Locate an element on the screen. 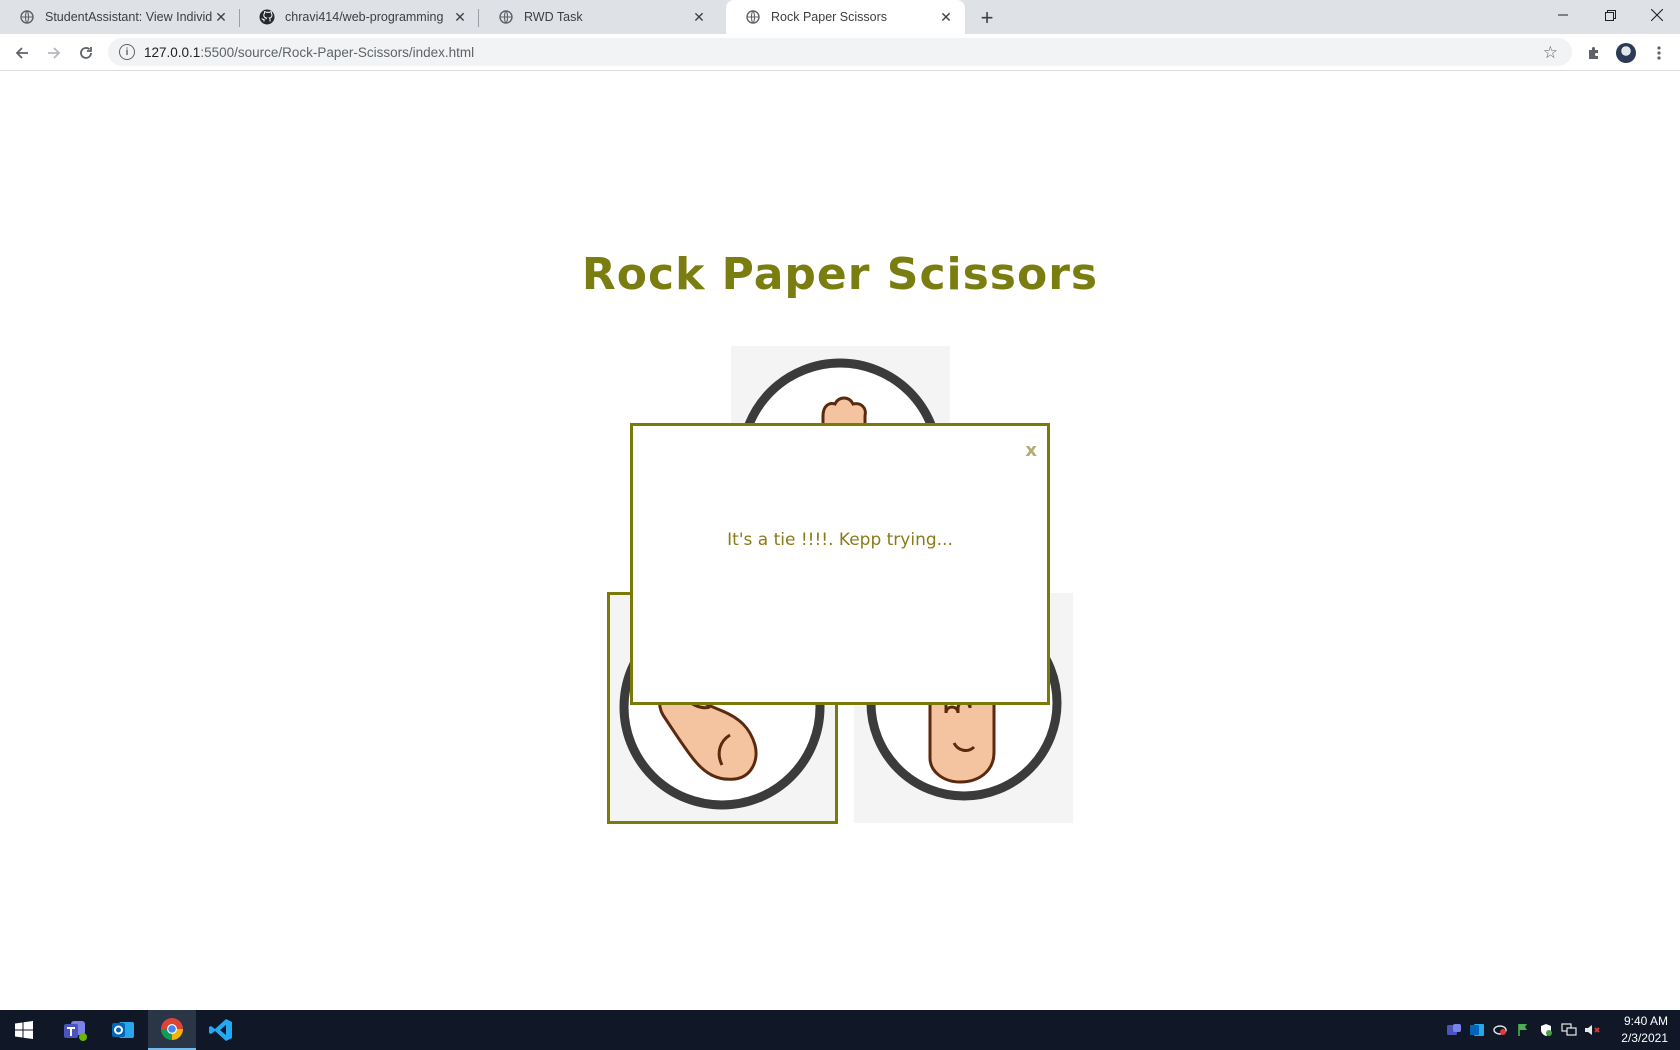 The height and width of the screenshot is (1050, 1680). system-clock: 9:40 AM 2/3/2021 is located at coordinates (1644, 1030).